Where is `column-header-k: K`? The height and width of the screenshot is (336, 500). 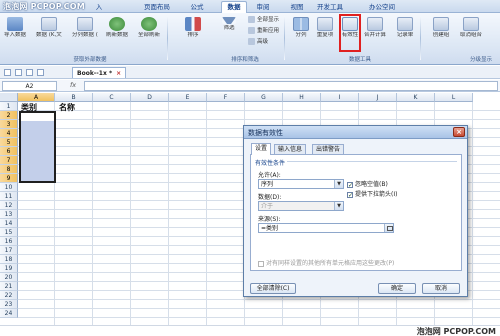
column-header-k: K is located at coordinates (416, 97).